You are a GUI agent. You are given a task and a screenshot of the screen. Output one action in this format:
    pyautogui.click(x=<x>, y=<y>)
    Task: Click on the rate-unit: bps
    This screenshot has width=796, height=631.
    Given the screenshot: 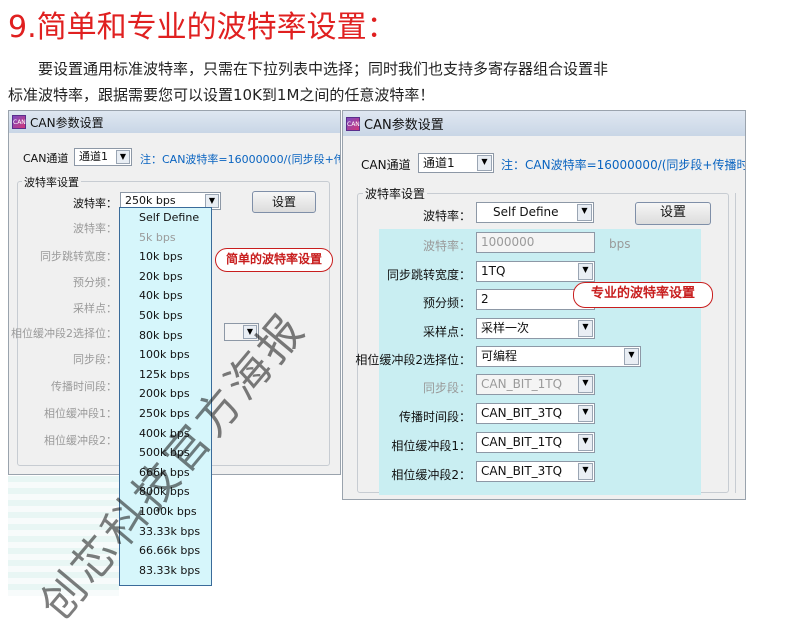 What is the action you would take?
    pyautogui.click(x=620, y=244)
    